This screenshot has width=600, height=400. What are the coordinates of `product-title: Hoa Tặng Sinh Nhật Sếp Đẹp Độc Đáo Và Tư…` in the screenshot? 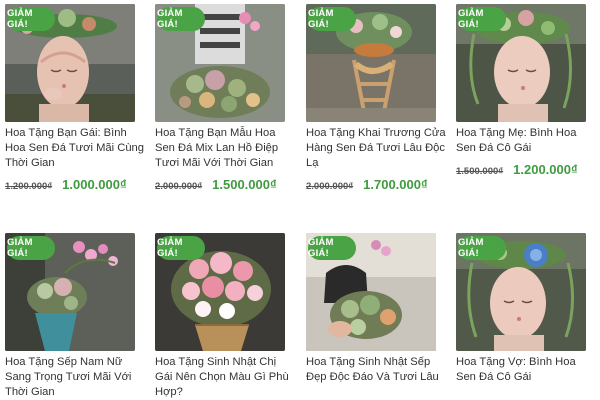 It's located at (376, 370).